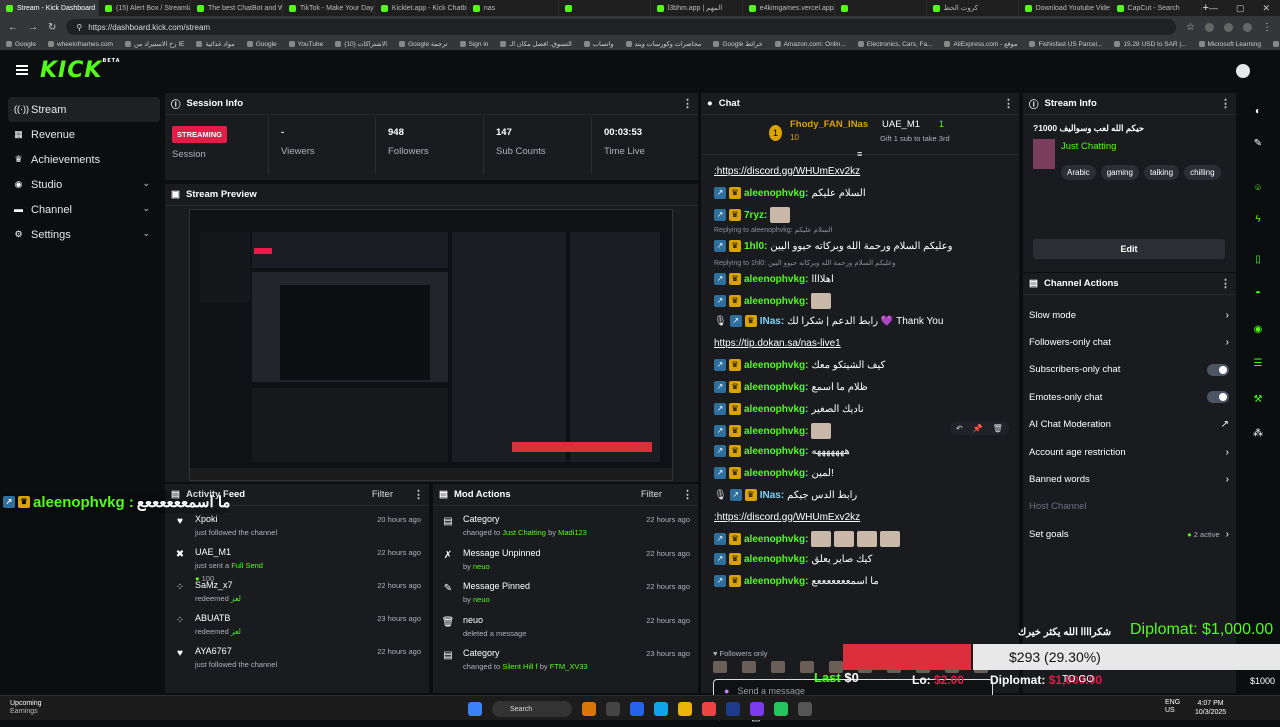 Image resolution: width=1280 pixels, height=727 pixels. What do you see at coordinates (329, 8) in the screenshot?
I see `browser-tab: TikTok - Make Your Day` at bounding box center [329, 8].